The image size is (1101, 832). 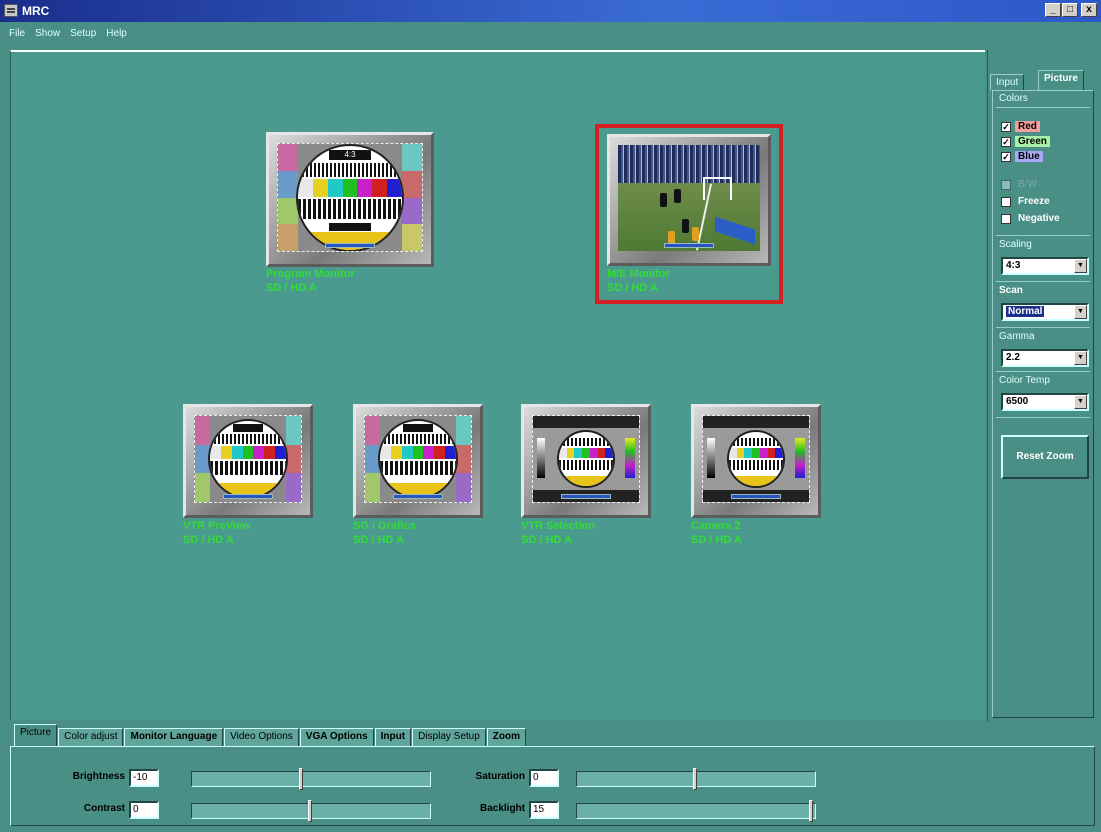 I want to click on test-pattern-color-bars, so click(x=350, y=187).